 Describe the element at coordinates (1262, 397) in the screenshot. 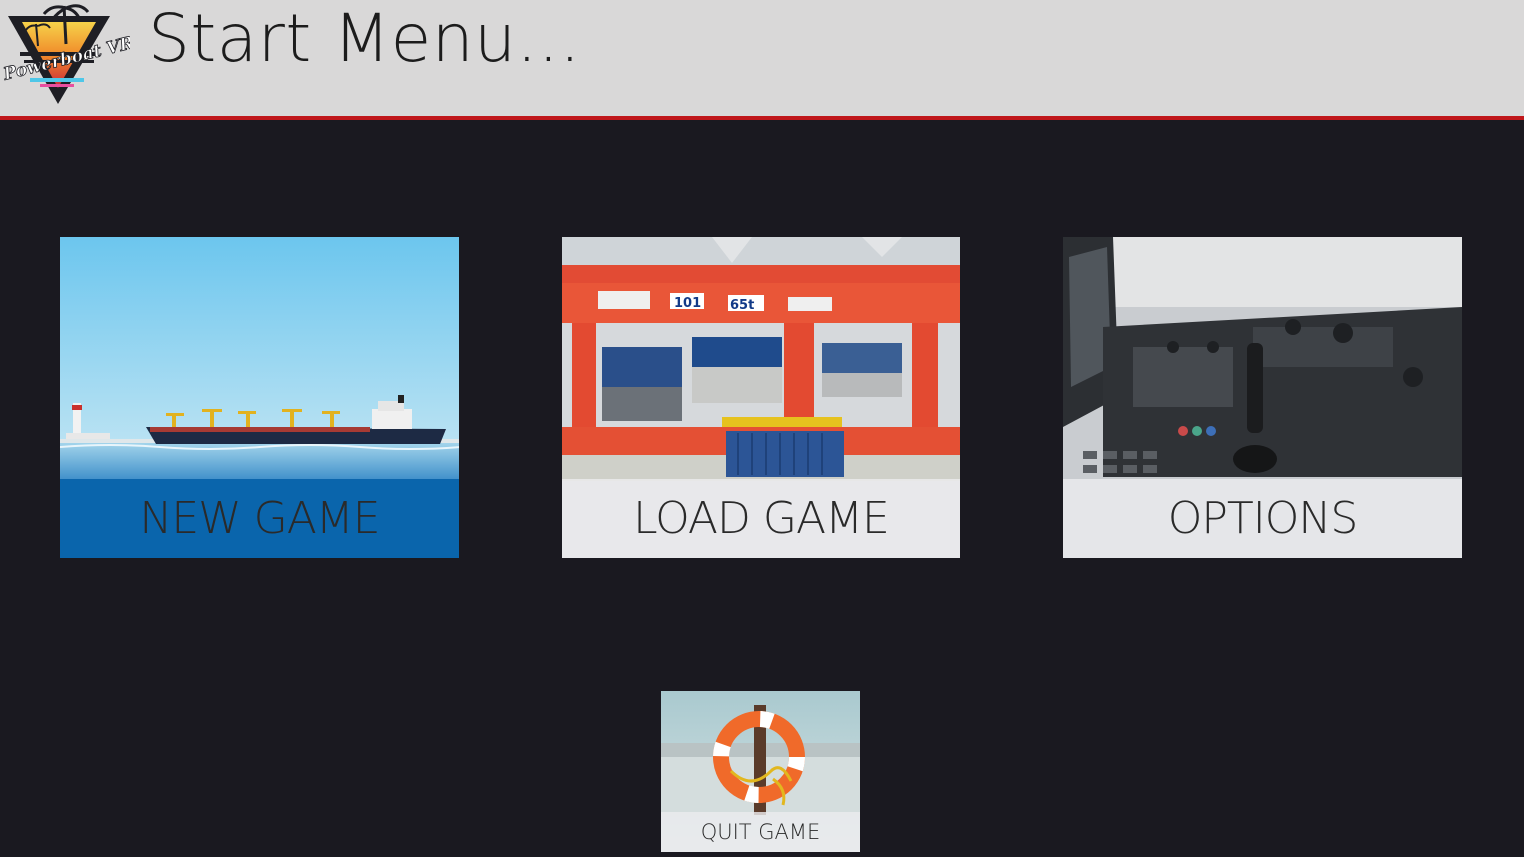

I see `options-button: OPTIONS` at that location.